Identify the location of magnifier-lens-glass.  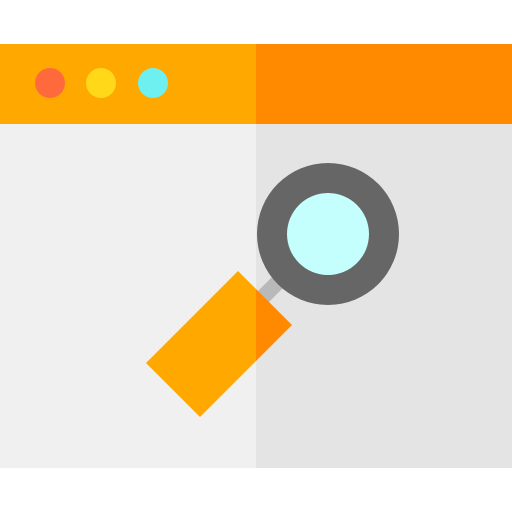
(328, 234).